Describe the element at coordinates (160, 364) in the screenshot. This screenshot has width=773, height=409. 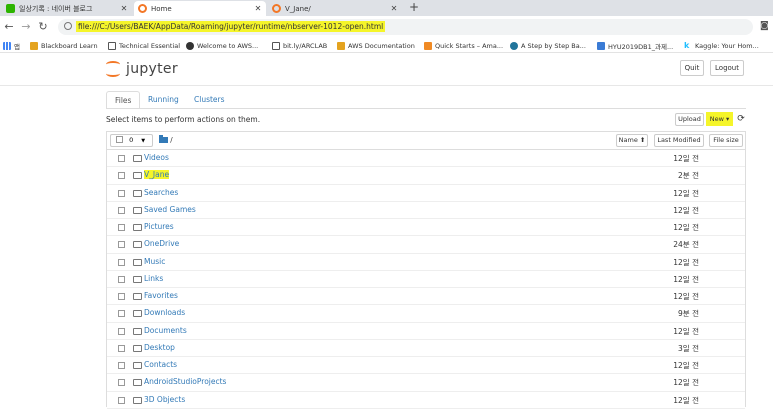
I see `file-name-link: Contacts` at that location.